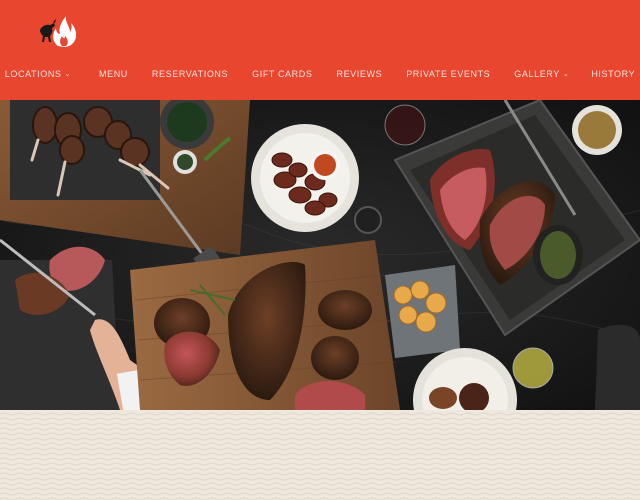  I want to click on nav-item-label: HISTORY, so click(613, 74).